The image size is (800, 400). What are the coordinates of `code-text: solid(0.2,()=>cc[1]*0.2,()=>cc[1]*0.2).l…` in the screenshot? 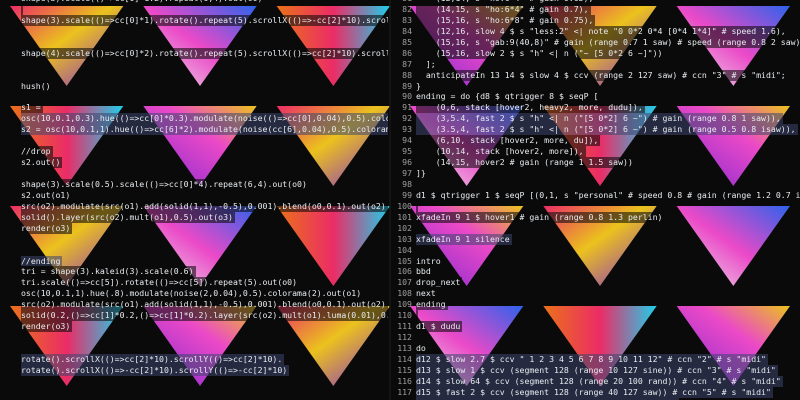 It's located at (204, 316).